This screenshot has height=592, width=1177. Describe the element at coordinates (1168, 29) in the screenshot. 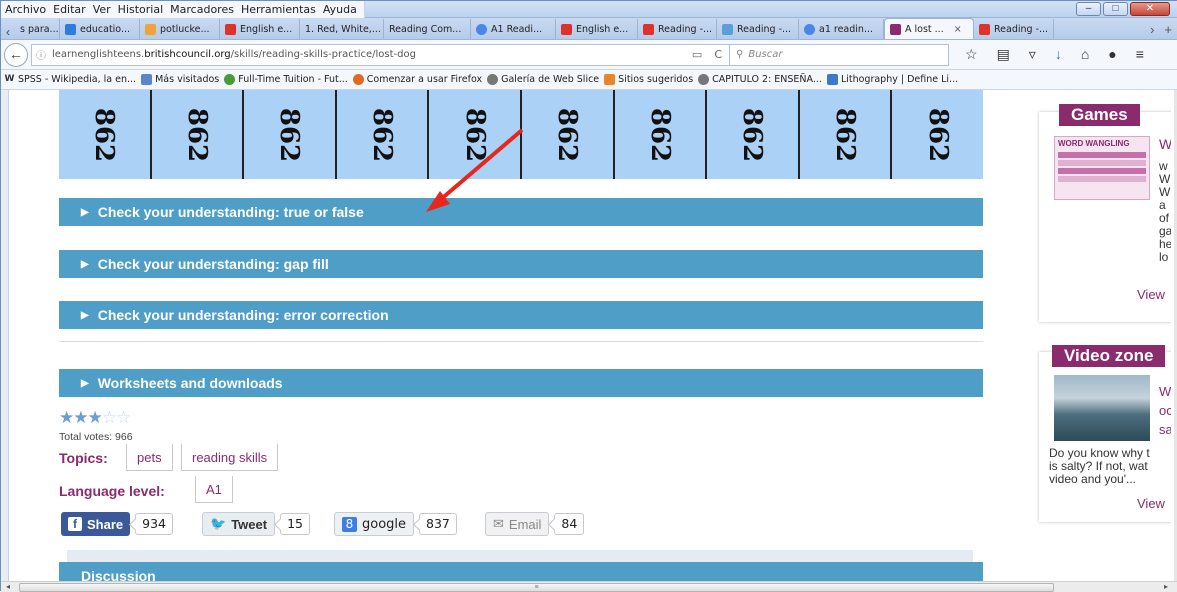

I see `new-tab-icon: +` at that location.